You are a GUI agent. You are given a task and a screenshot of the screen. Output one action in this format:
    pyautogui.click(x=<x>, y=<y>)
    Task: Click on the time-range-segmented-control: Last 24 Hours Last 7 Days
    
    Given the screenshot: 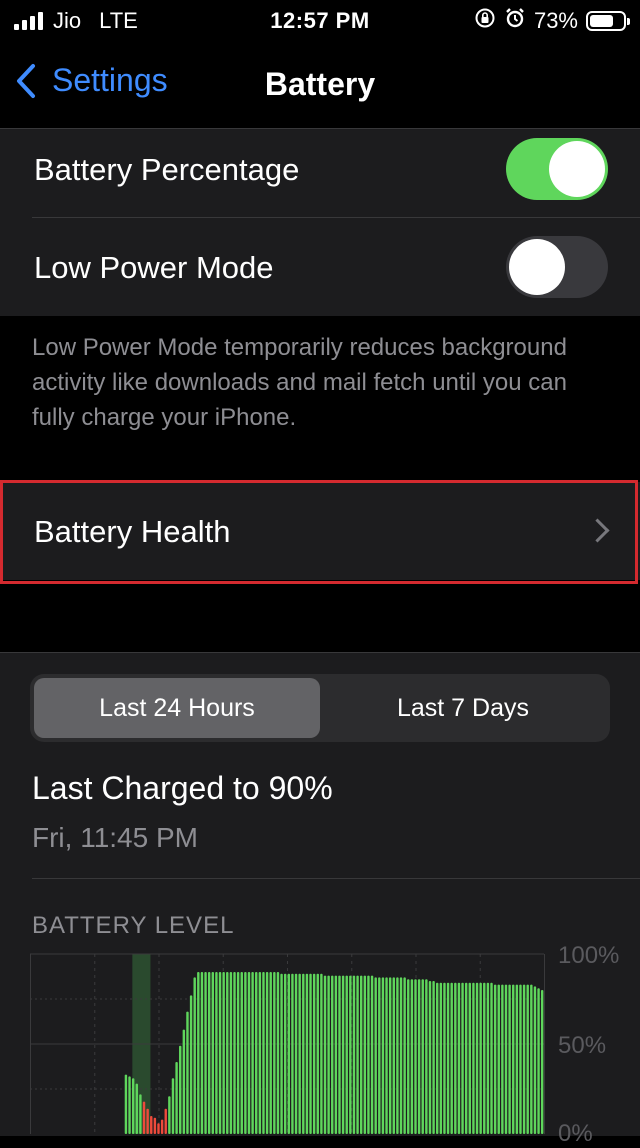 What is the action you would take?
    pyautogui.click(x=320, y=708)
    